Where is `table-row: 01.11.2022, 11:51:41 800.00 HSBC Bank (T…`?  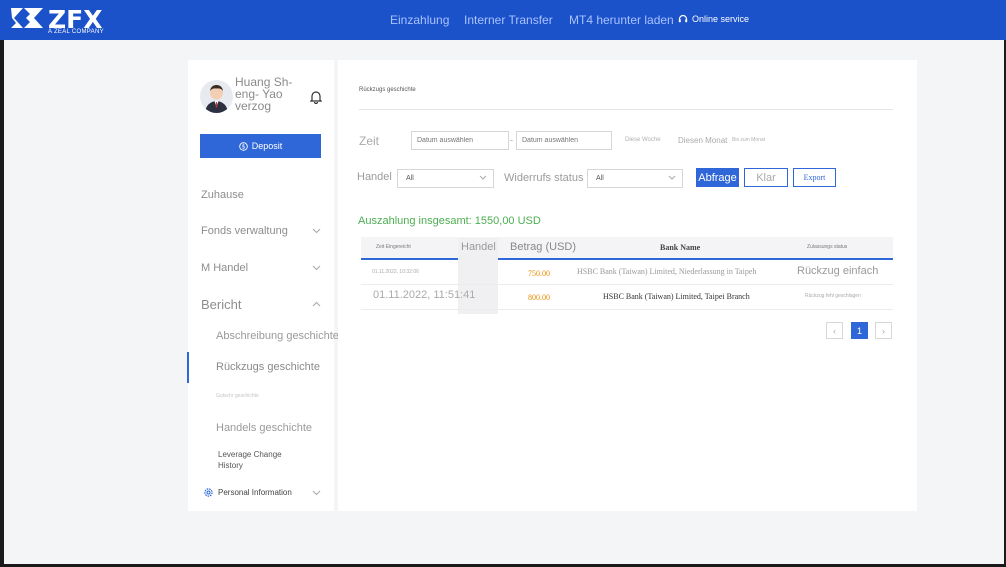
table-row: 01.11.2022, 11:51:41 800.00 HSBC Bank (T… is located at coordinates (627, 298).